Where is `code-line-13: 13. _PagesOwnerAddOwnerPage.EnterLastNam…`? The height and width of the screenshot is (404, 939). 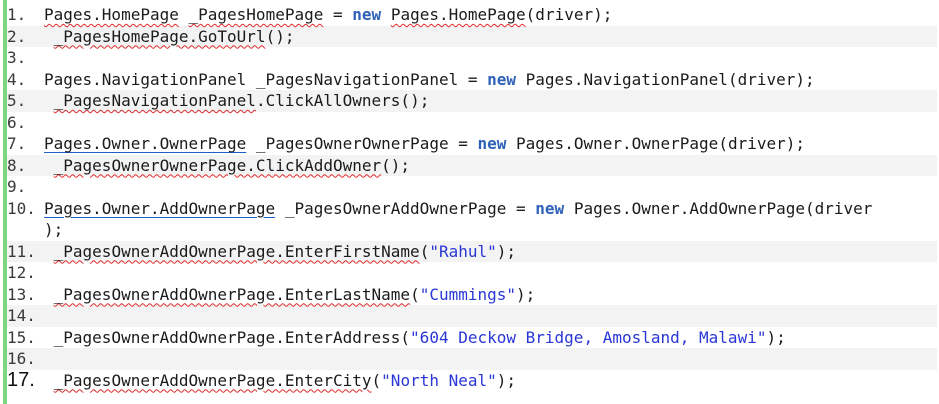
code-line-13: 13. _PagesOwnerAddOwnerPage.EnterLastNam… is located at coordinates (472, 295).